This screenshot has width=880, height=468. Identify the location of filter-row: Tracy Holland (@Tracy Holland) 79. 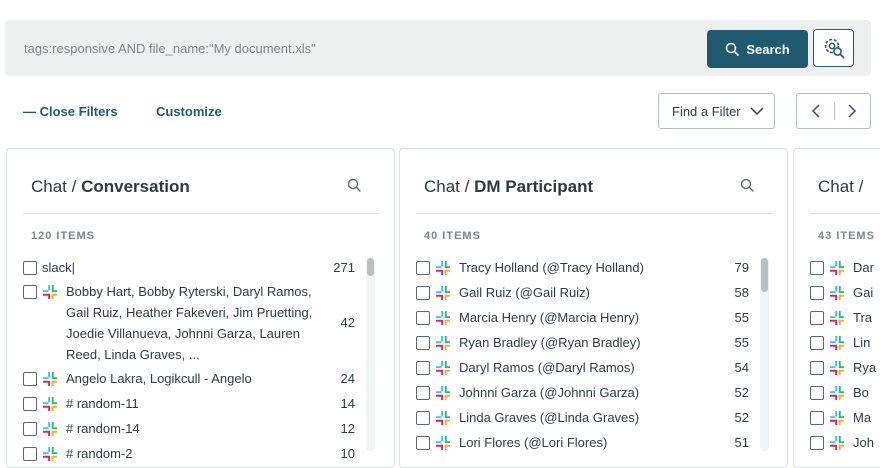
(582, 267).